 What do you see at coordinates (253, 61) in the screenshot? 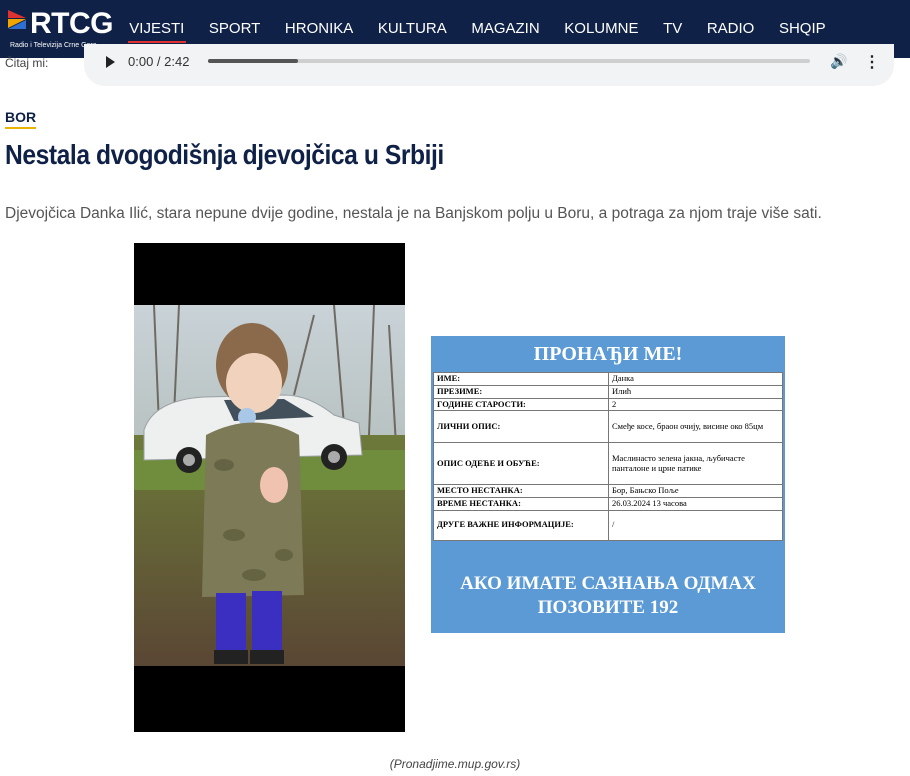
I see `audio-progress-fill` at bounding box center [253, 61].